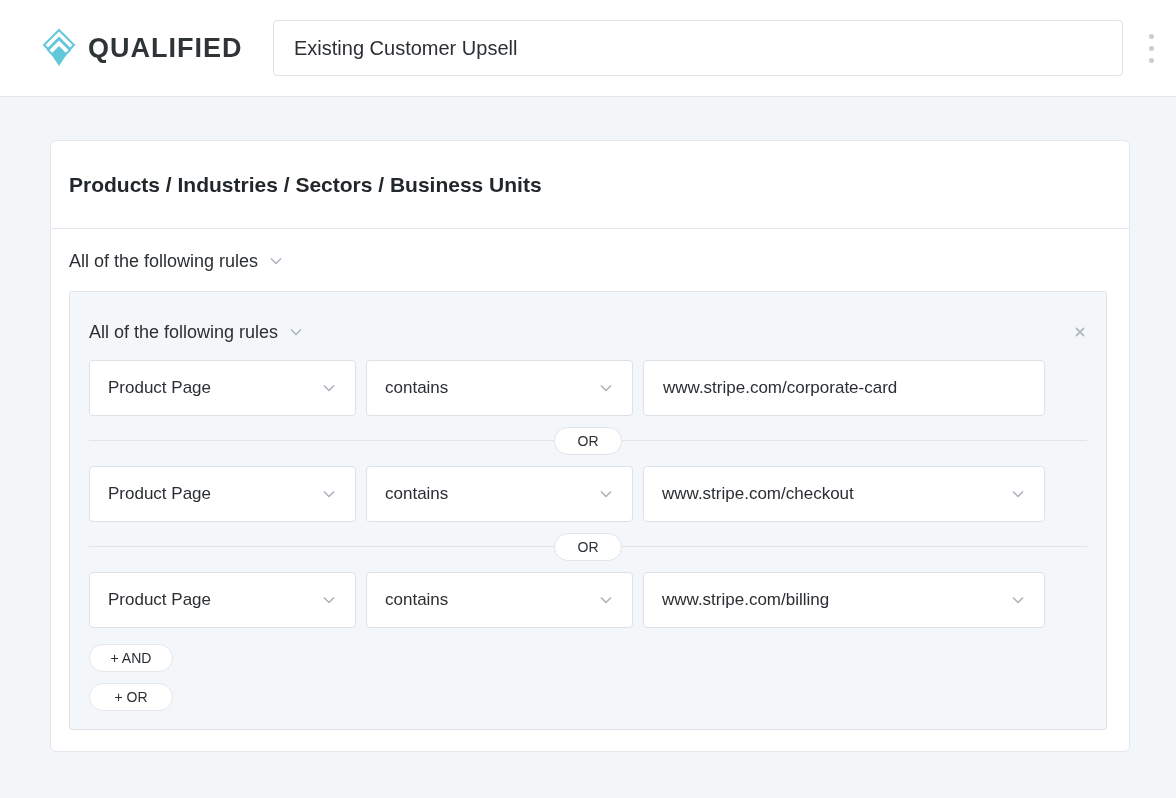  What do you see at coordinates (1080, 332) in the screenshot?
I see `close-icon` at bounding box center [1080, 332].